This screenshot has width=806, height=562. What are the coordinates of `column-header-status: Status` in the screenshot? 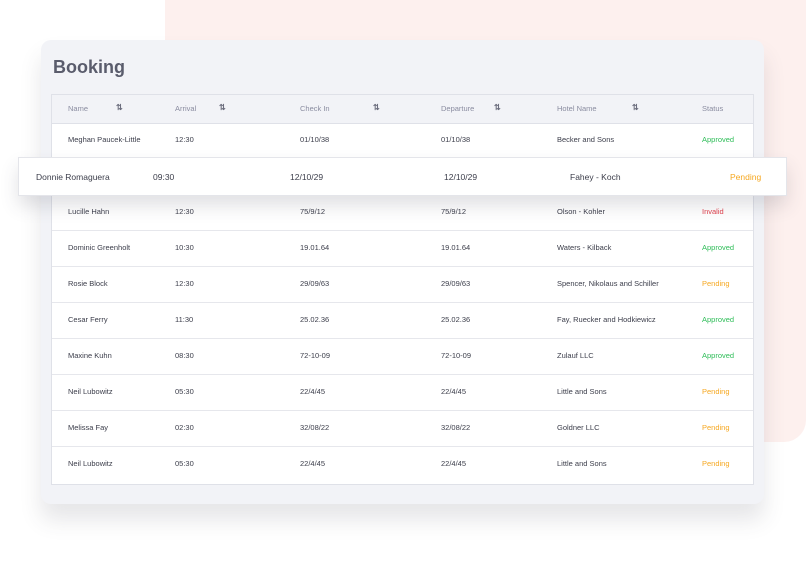 It's located at (712, 108).